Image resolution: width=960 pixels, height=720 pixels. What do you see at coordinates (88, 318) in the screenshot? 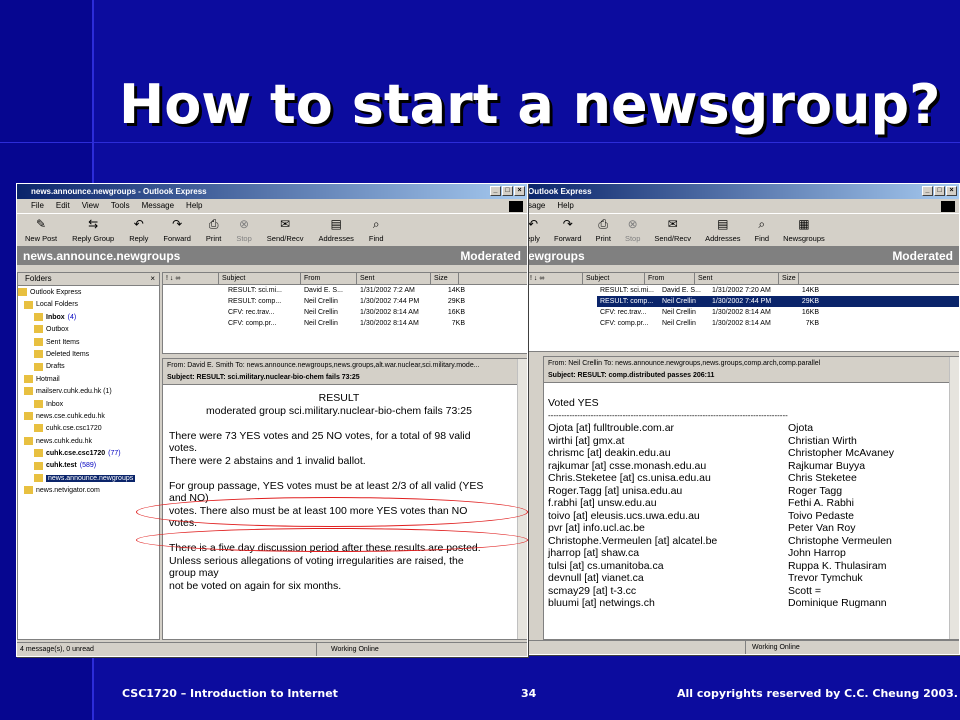
I see `folder-item: Inbox (4)` at bounding box center [88, 318].